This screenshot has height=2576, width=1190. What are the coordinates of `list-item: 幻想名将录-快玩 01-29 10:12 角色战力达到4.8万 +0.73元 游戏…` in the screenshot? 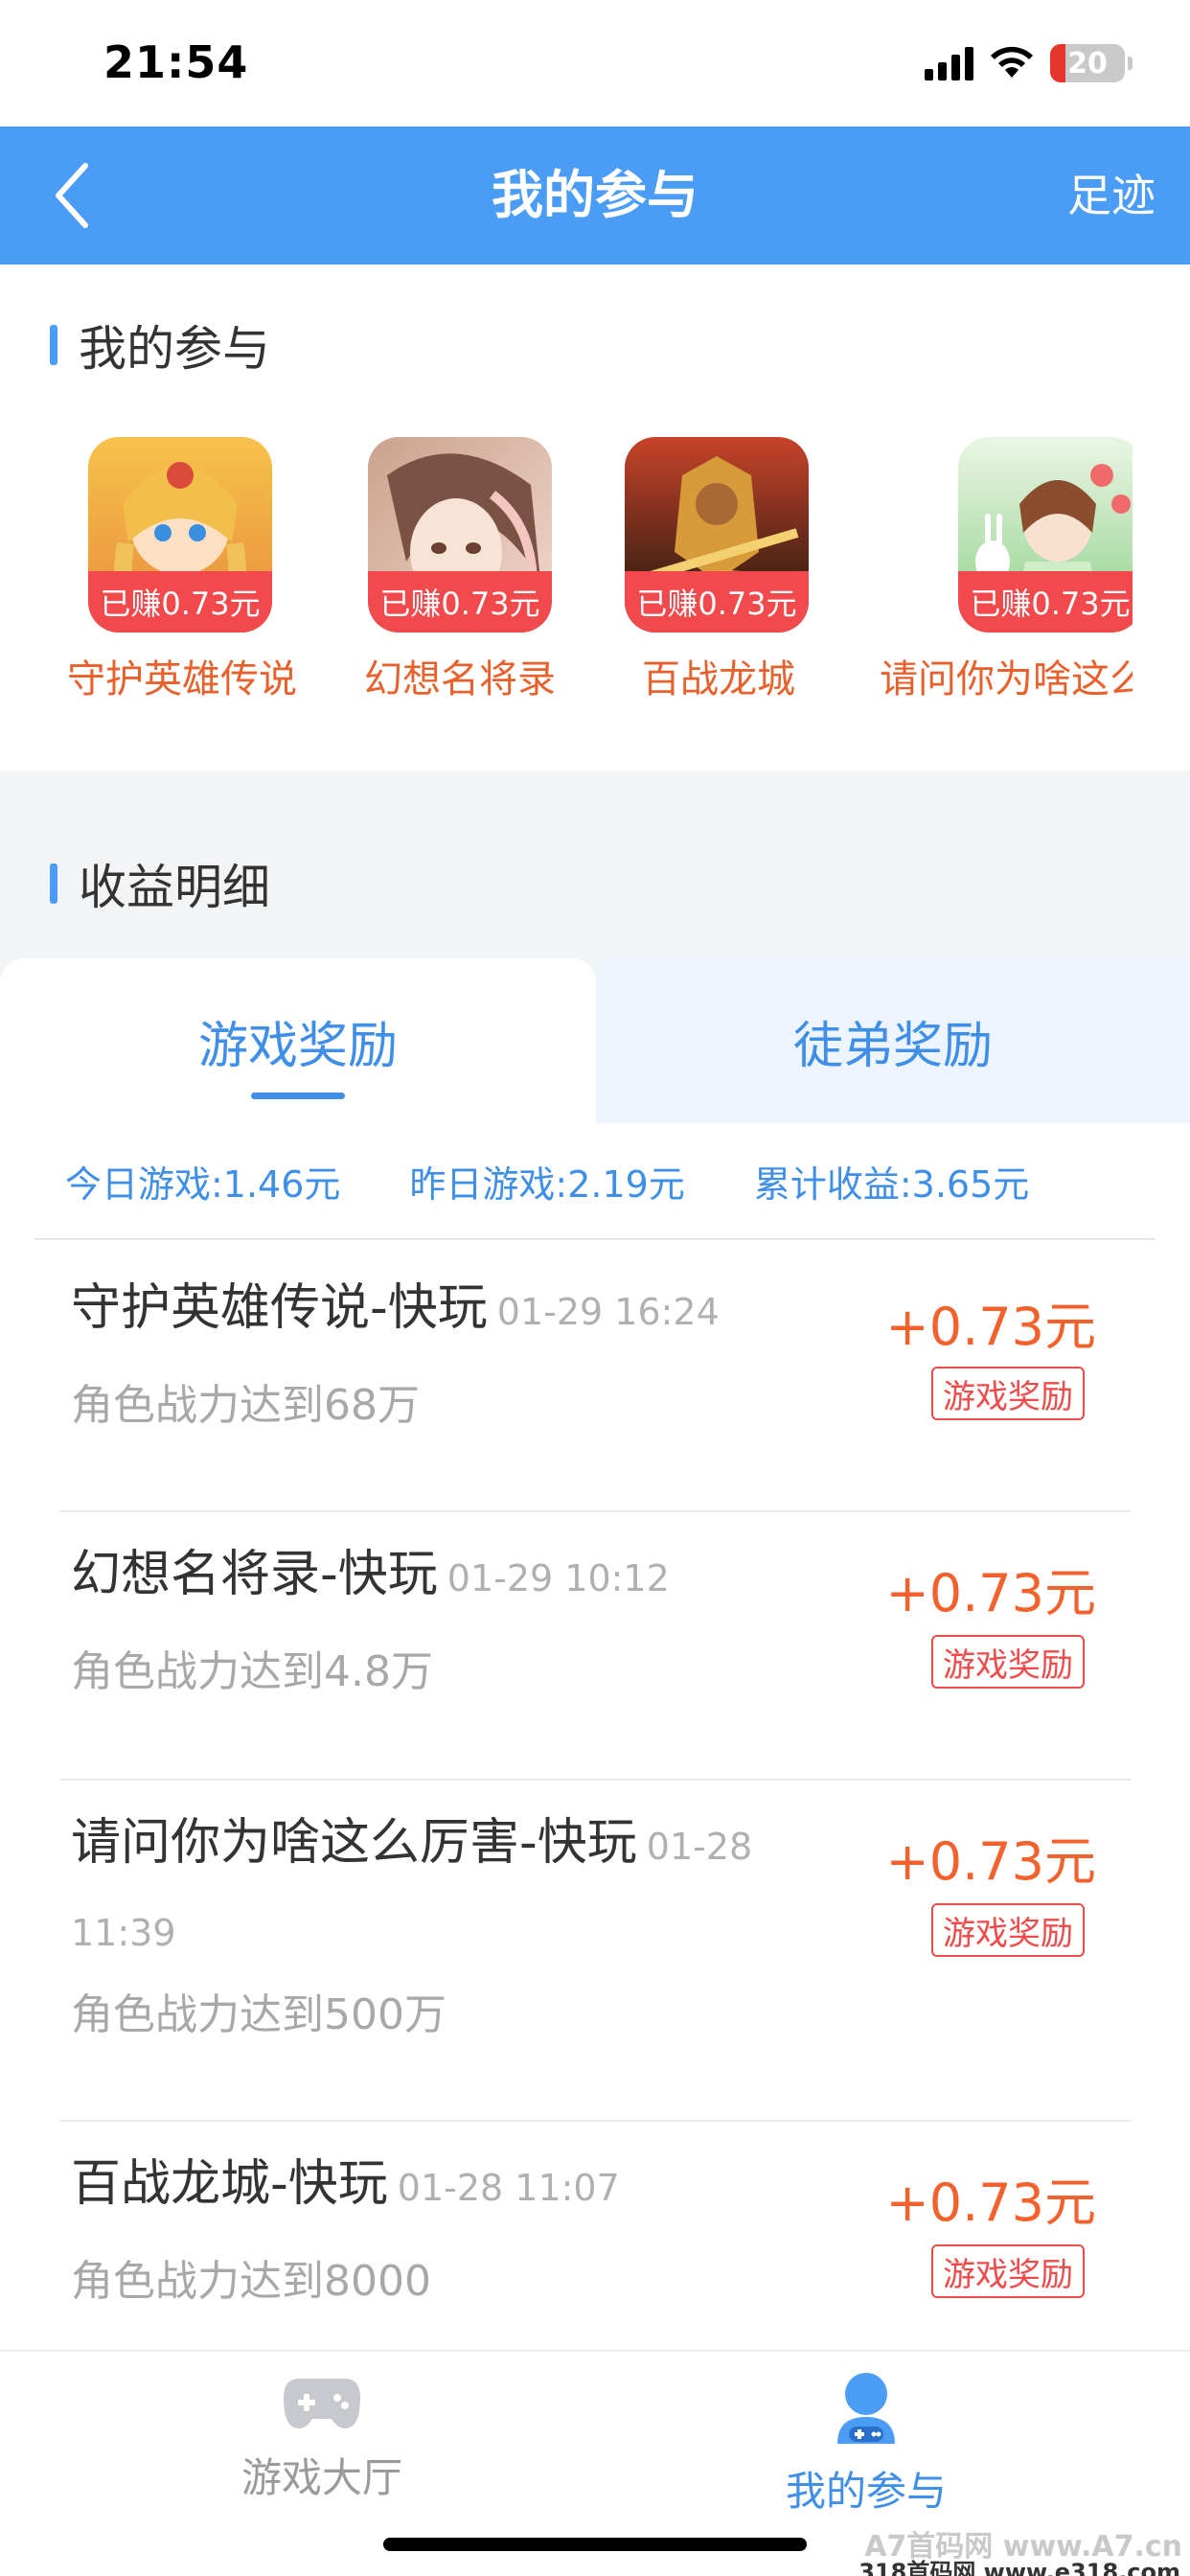 It's located at (595, 1646).